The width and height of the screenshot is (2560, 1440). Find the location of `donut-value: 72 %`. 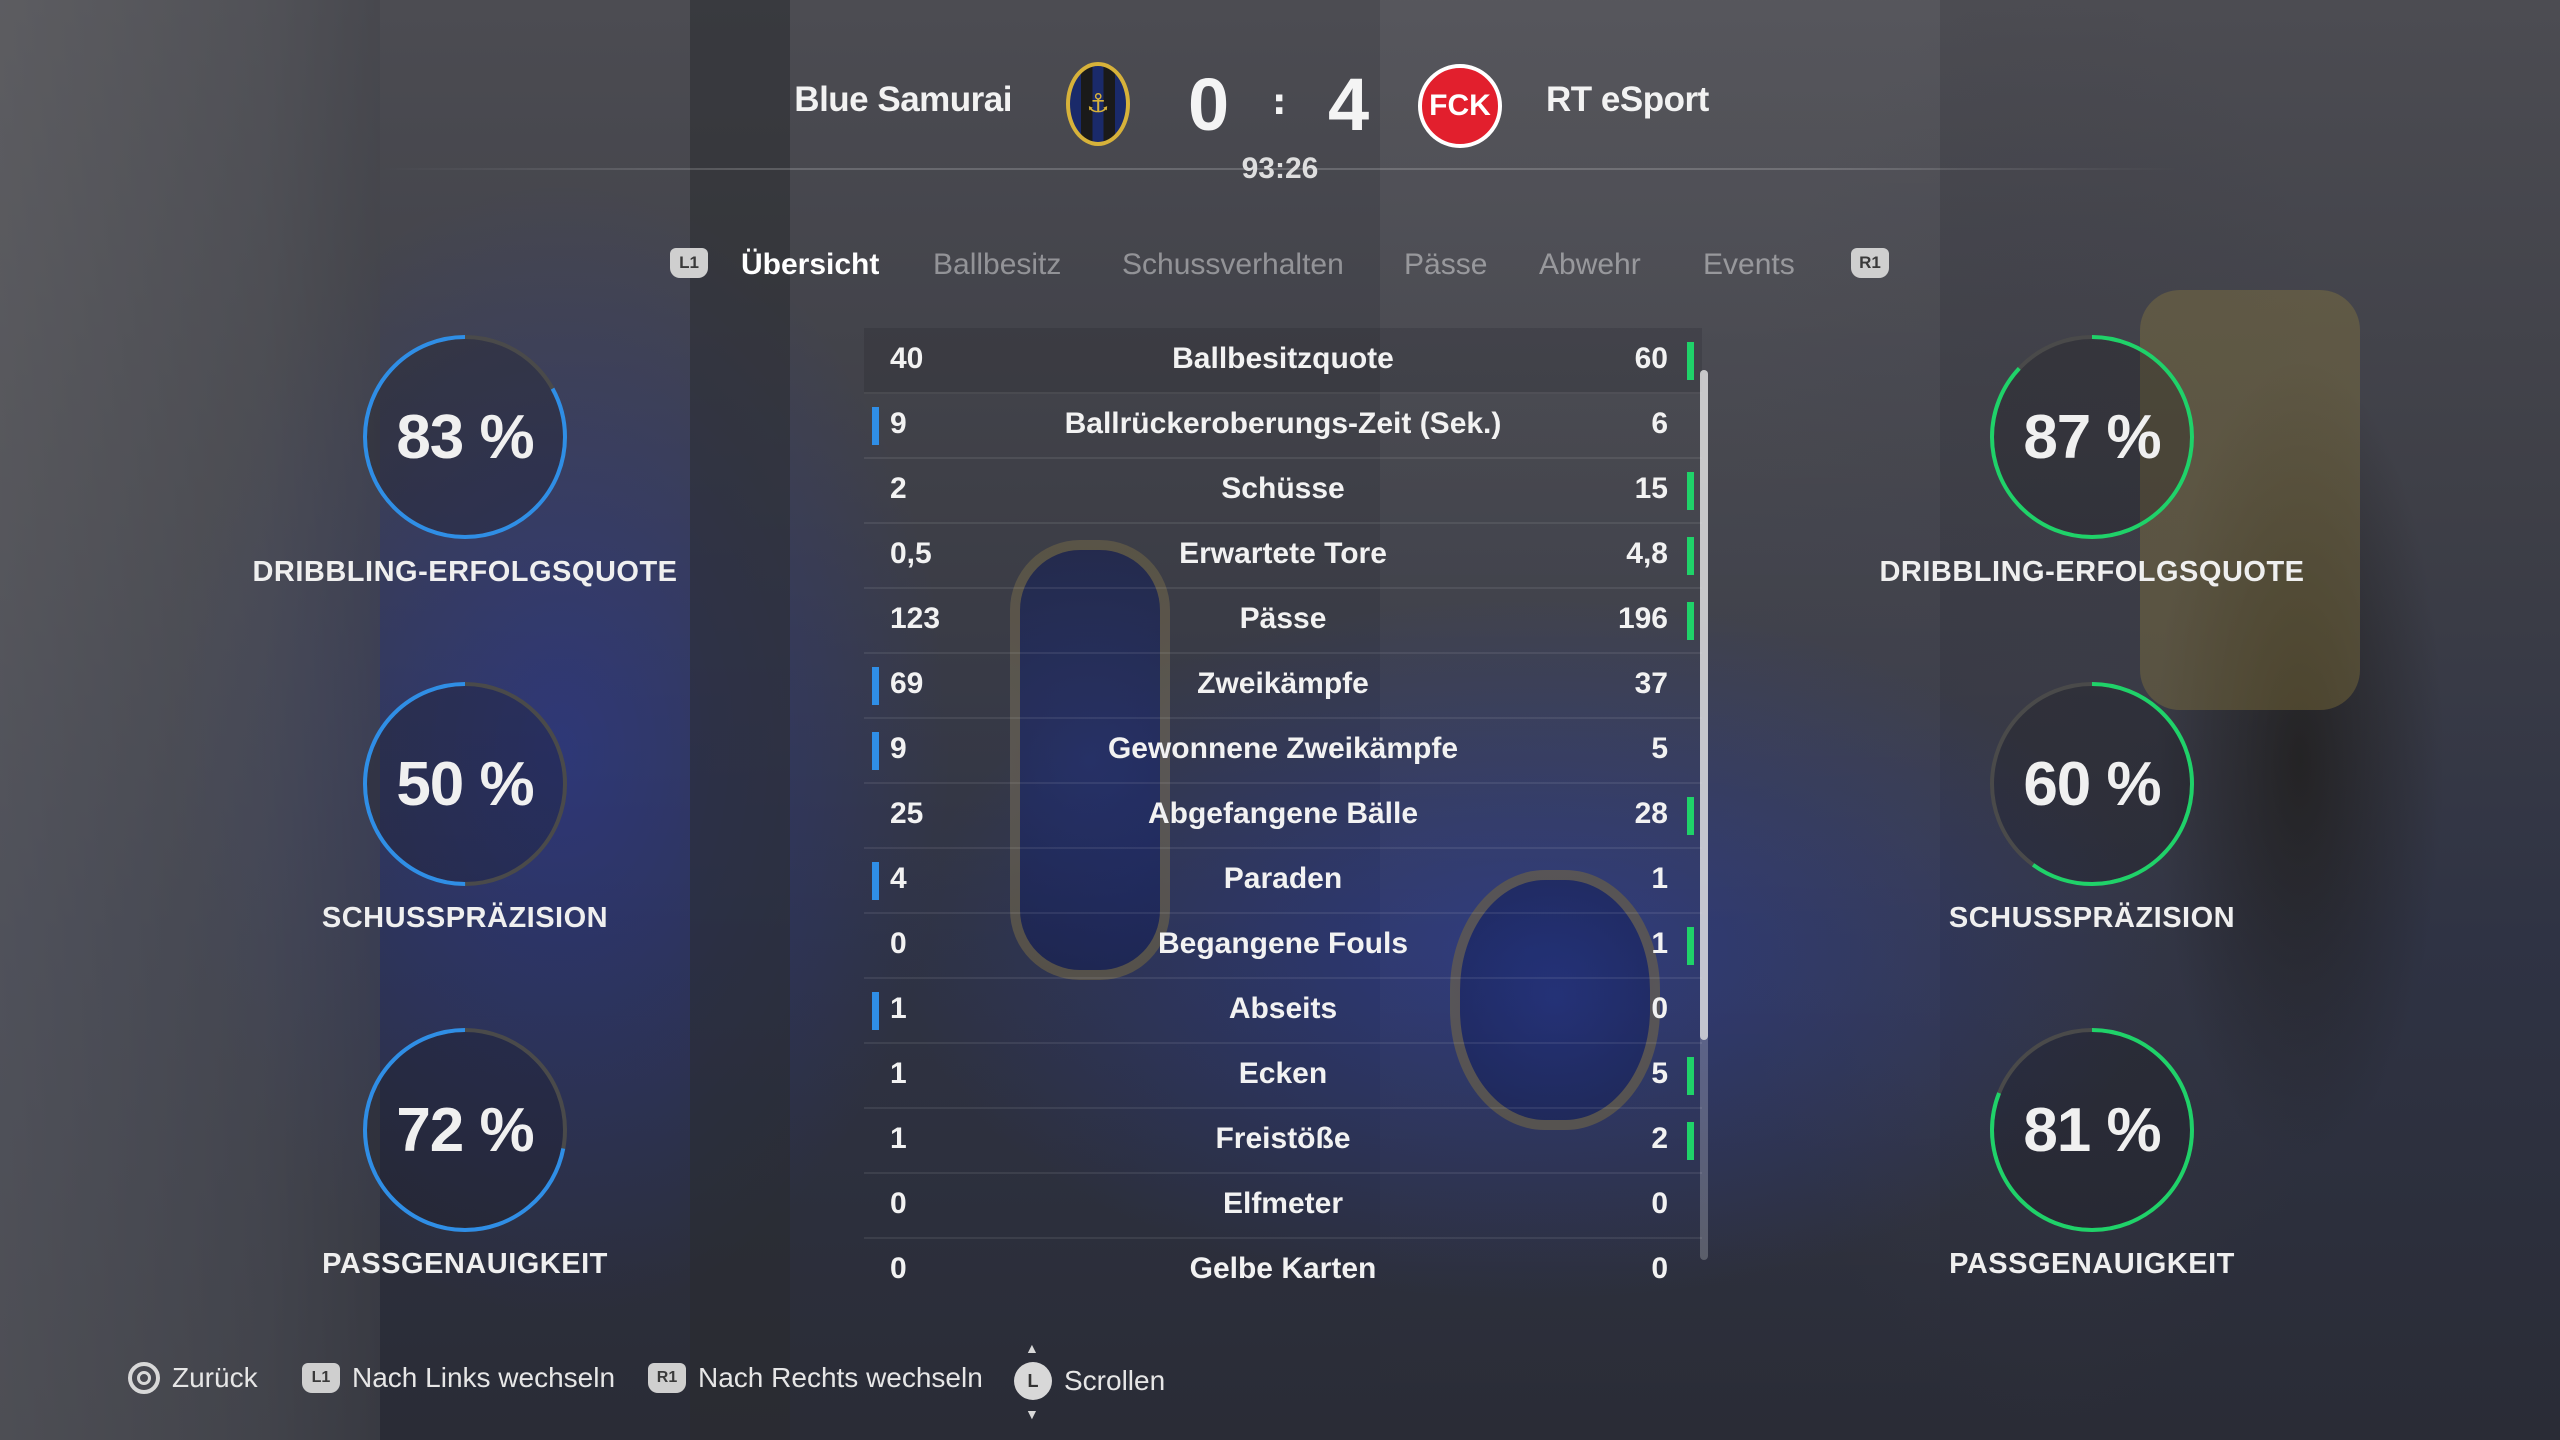

donut-value: 72 % is located at coordinates (465, 1130).